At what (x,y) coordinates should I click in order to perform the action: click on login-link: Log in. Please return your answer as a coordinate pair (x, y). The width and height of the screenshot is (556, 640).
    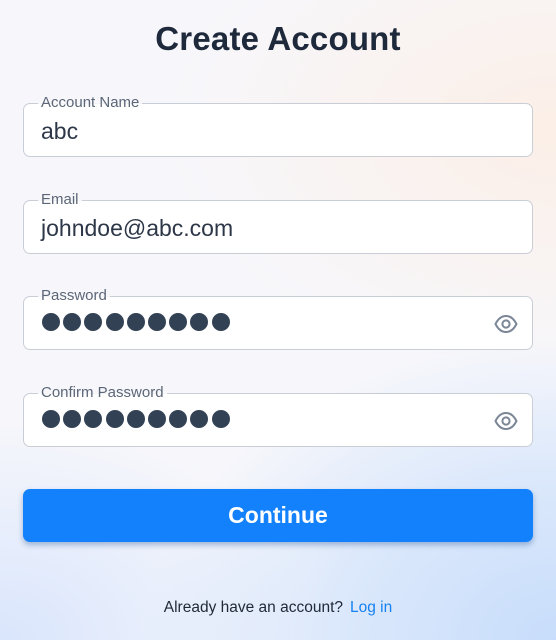
    Looking at the image, I should click on (371, 607).